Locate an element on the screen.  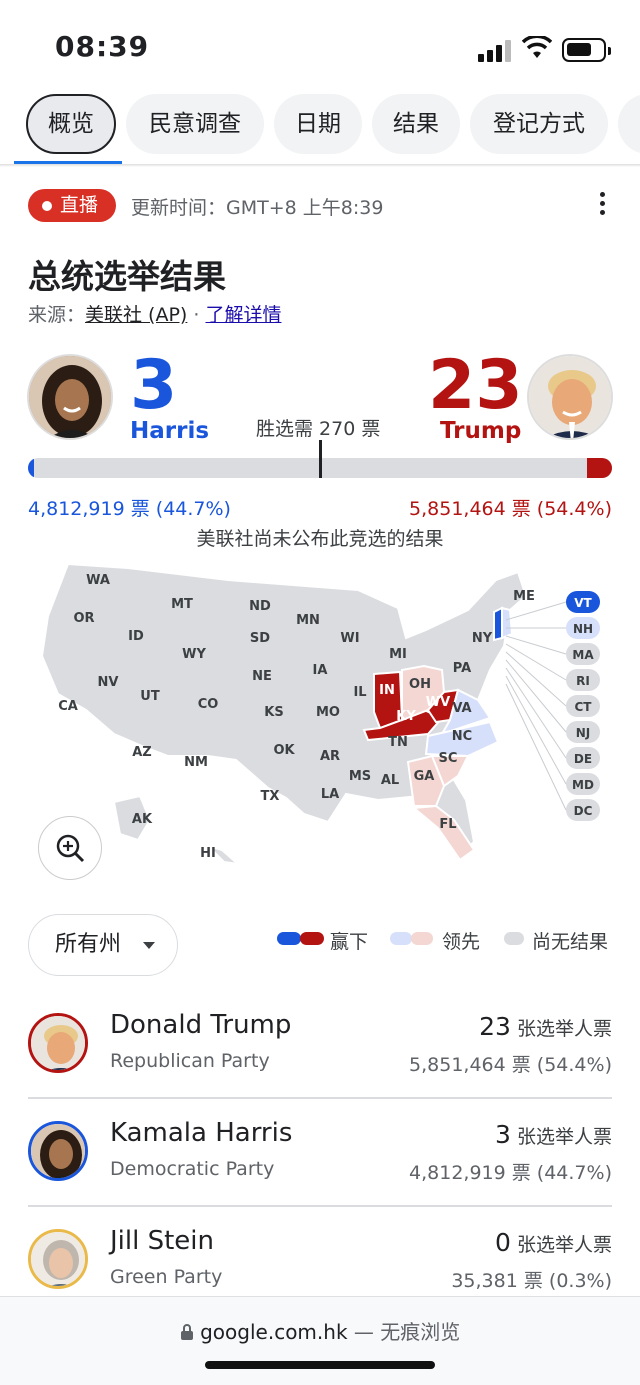
state-vt is located at coordinates (498, 624).